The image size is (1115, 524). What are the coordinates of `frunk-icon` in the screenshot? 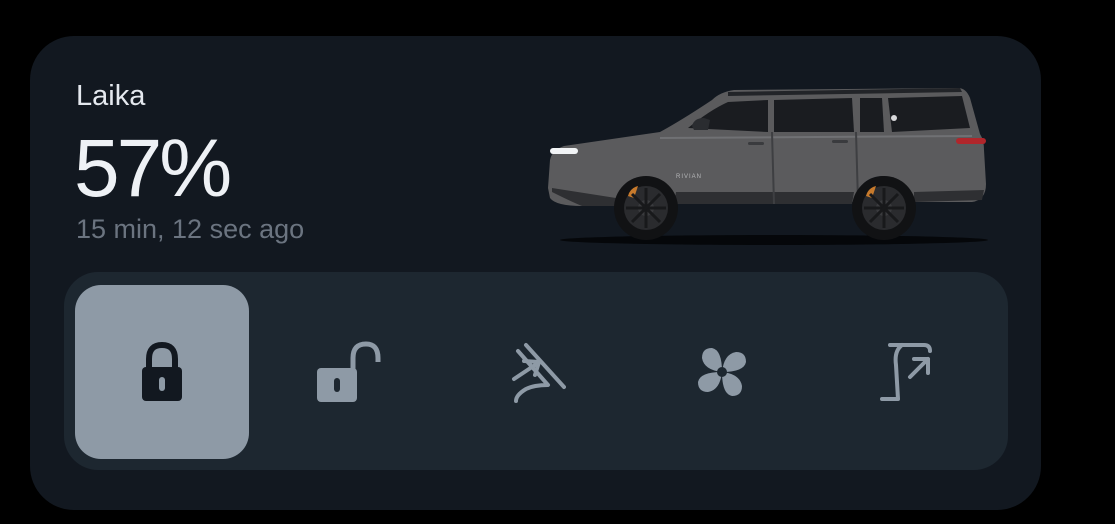 It's located at (539, 373).